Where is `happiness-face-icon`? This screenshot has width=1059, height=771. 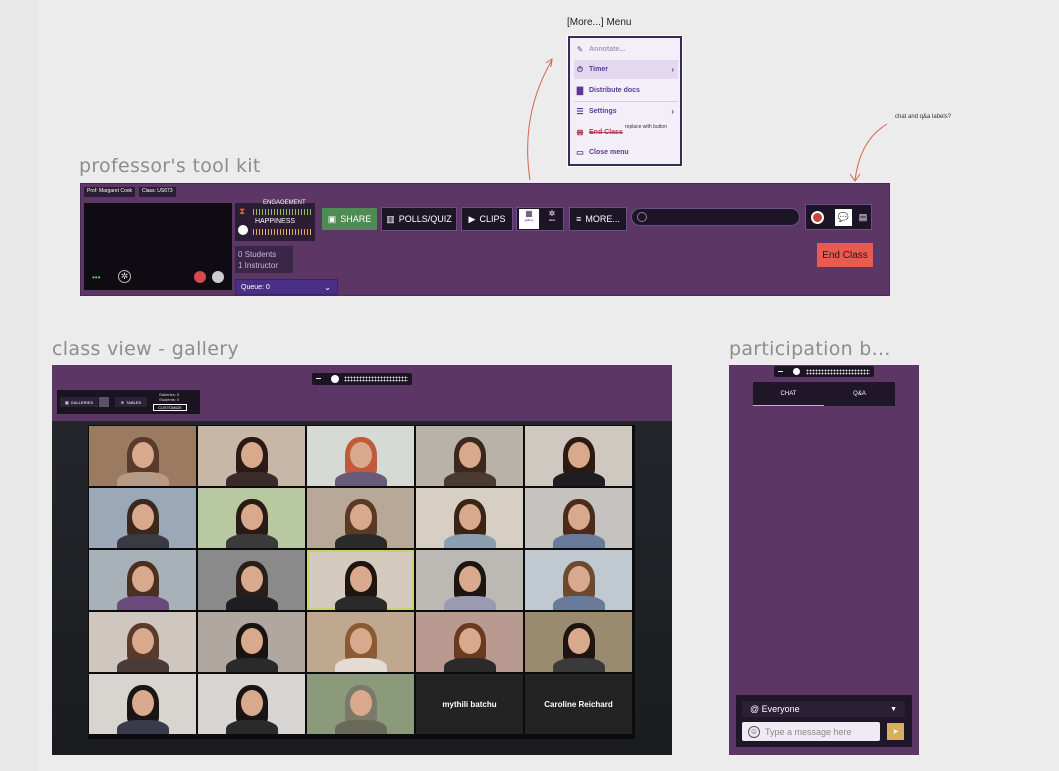 happiness-face-icon is located at coordinates (243, 230).